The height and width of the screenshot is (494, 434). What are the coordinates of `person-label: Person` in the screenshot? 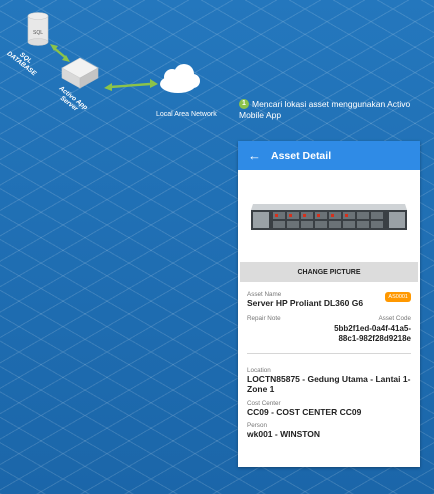 It's located at (257, 425).